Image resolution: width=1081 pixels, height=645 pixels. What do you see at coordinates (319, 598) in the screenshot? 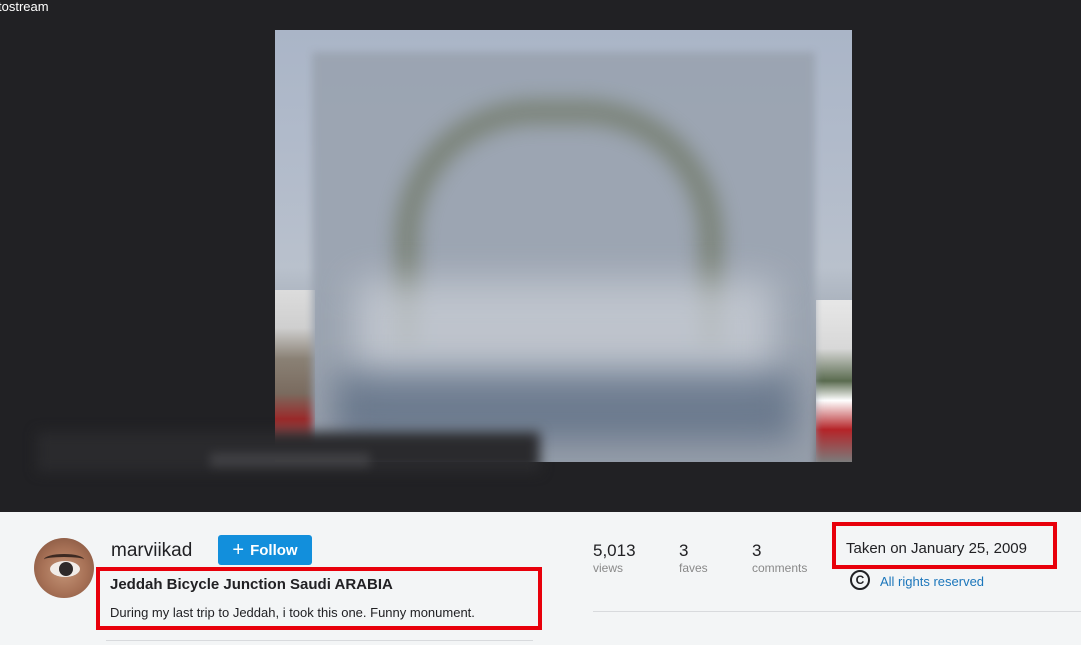
I see `title-highlight-box` at bounding box center [319, 598].